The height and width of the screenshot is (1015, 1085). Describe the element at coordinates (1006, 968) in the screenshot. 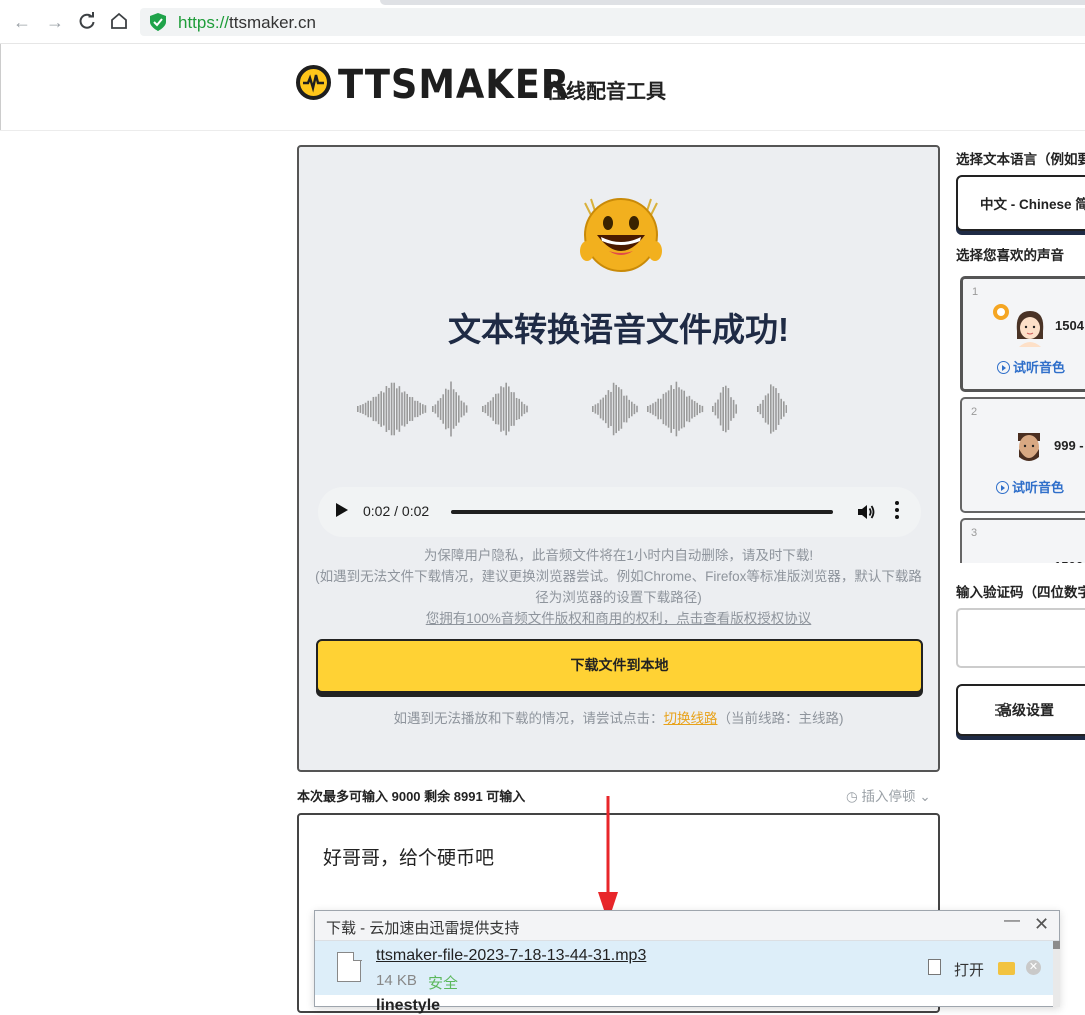

I see `folder-icon` at that location.